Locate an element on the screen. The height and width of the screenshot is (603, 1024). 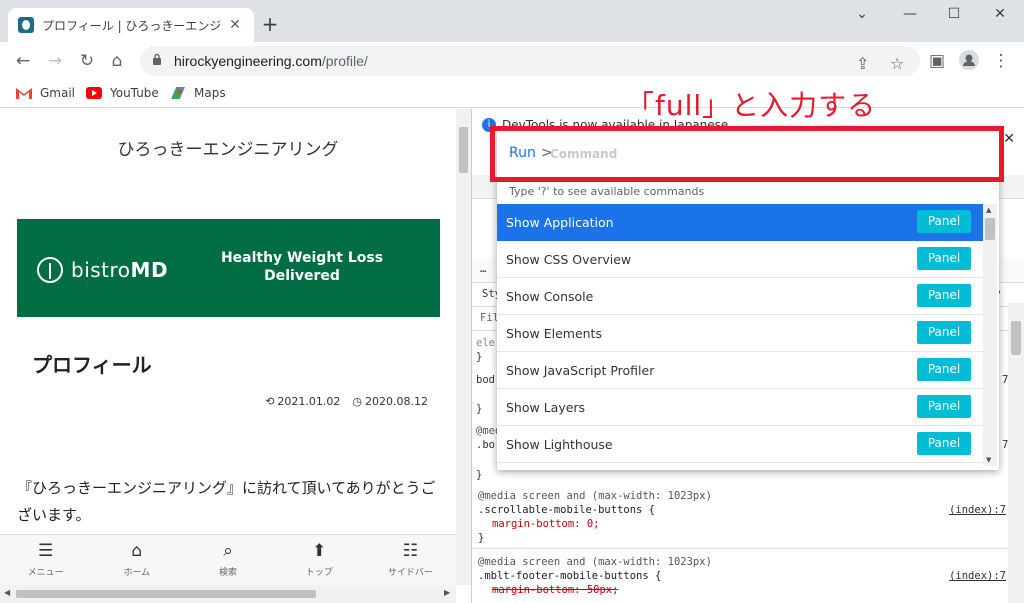
rule-fragment: ele is located at coordinates (485, 343).